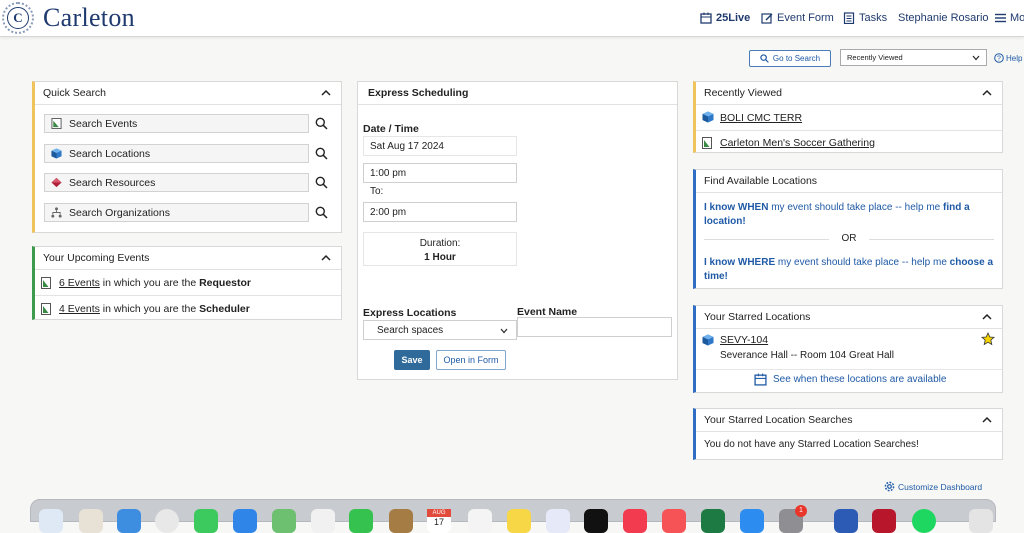 The height and width of the screenshot is (533, 1024). Describe the element at coordinates (1009, 18) in the screenshot. I see `nav-more: Mor` at that location.